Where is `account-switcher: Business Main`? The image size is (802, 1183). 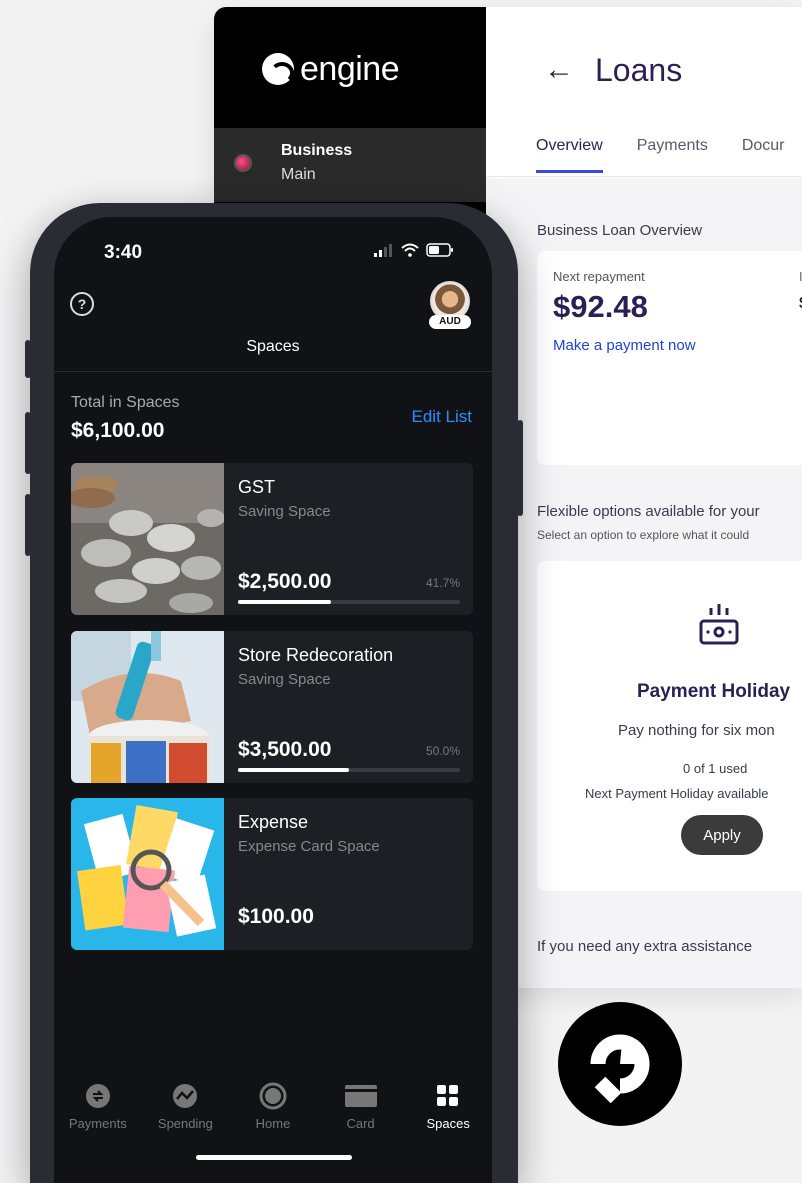
account-switcher: Business Main is located at coordinates (350, 165).